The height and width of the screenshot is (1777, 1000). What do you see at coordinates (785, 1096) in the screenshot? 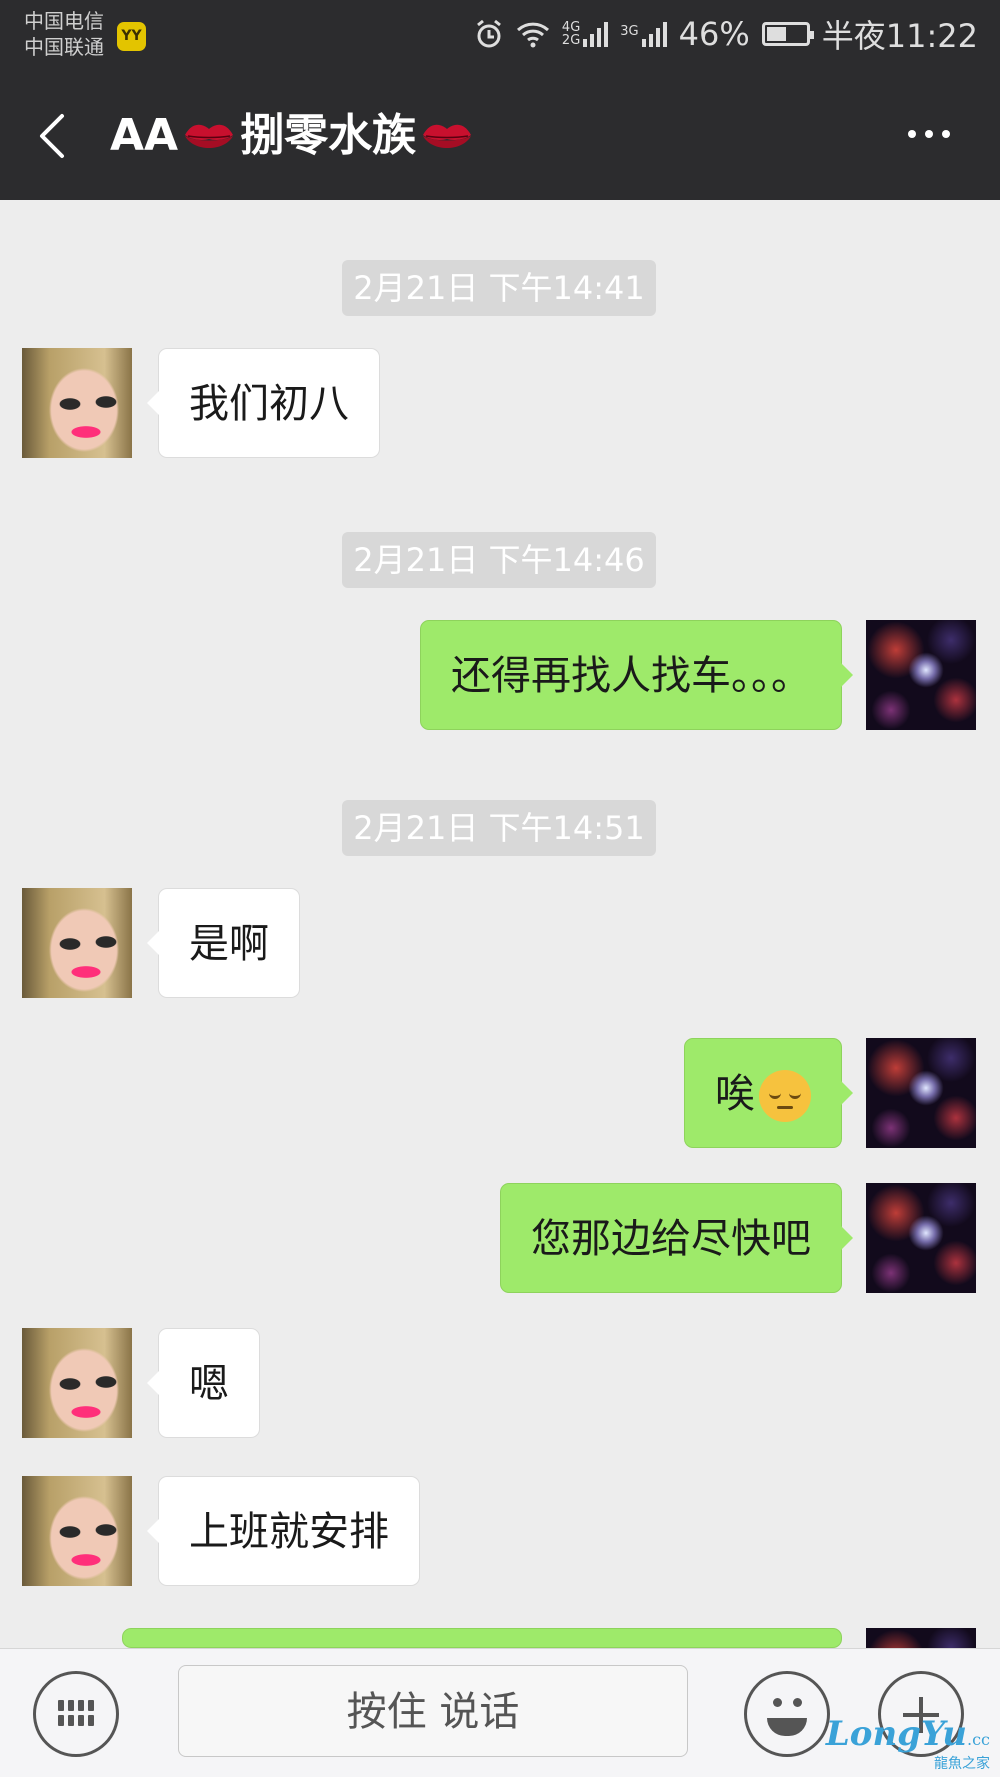
I see `pensive-face-emoji` at bounding box center [785, 1096].